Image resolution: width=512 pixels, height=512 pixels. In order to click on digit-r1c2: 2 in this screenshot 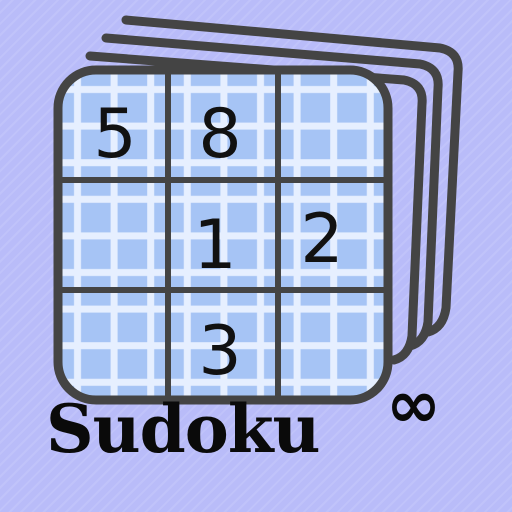, I will do `click(321, 239)`.